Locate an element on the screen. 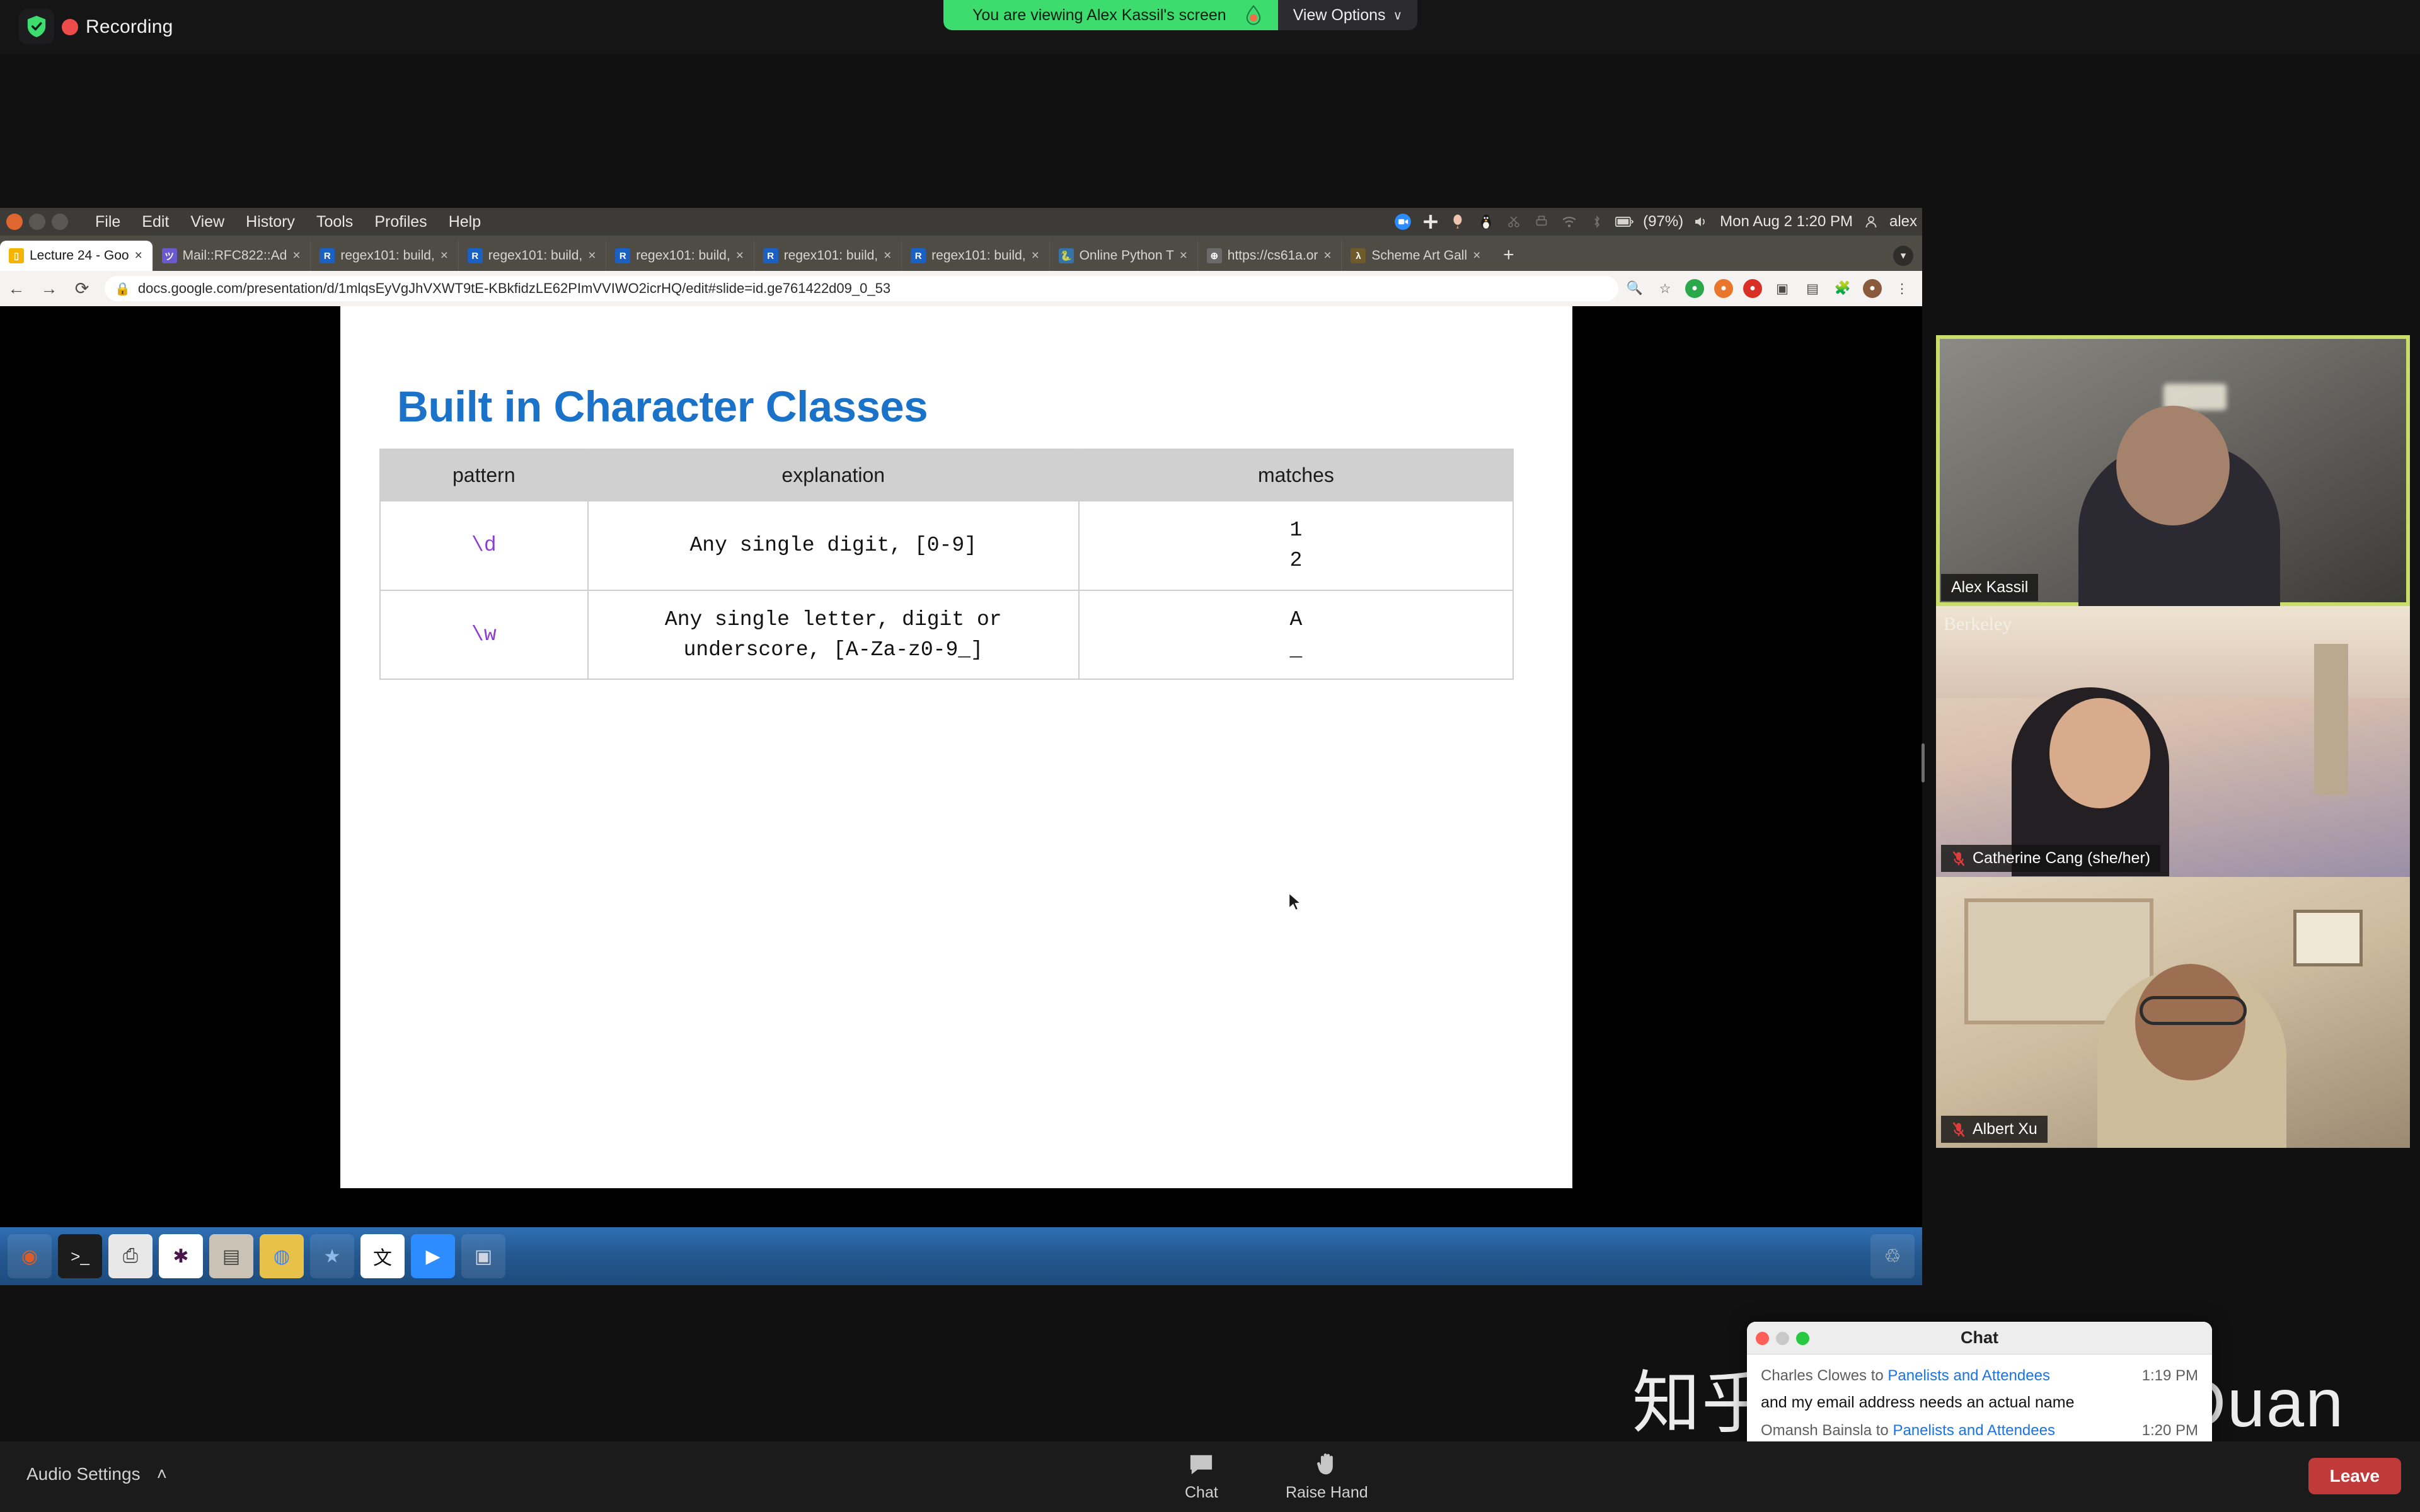  regex101-icon: R is located at coordinates (328, 255).